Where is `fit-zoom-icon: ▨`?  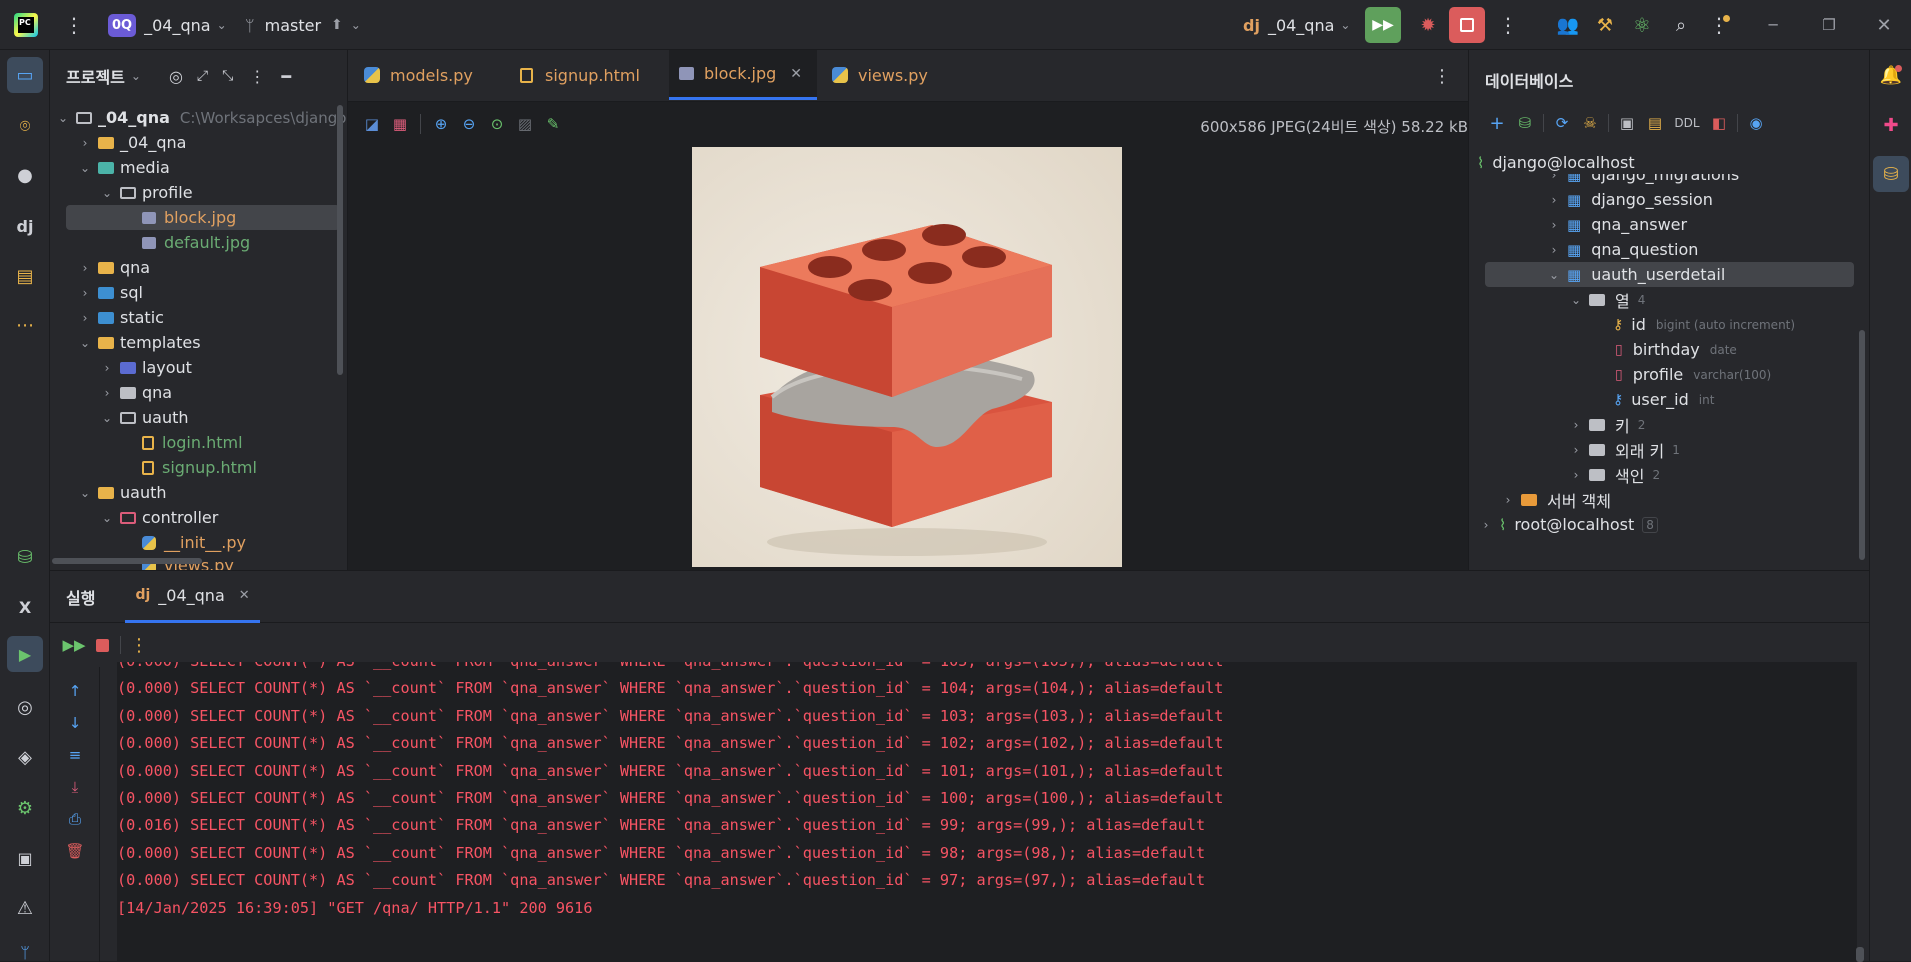
fit-zoom-icon: ▨ is located at coordinates (525, 124).